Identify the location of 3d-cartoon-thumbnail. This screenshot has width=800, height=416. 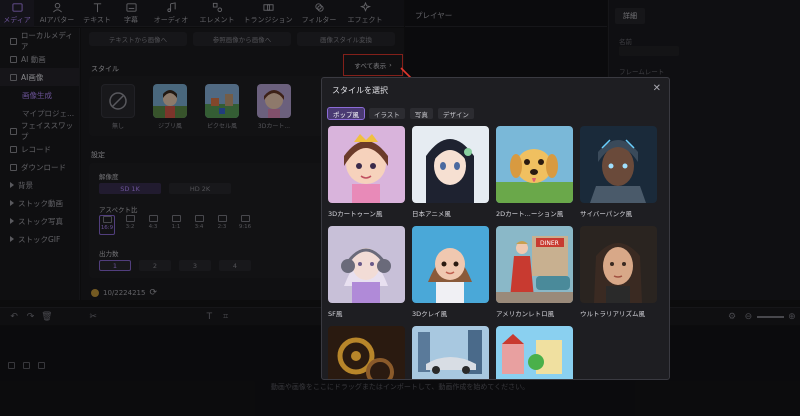
(366, 164).